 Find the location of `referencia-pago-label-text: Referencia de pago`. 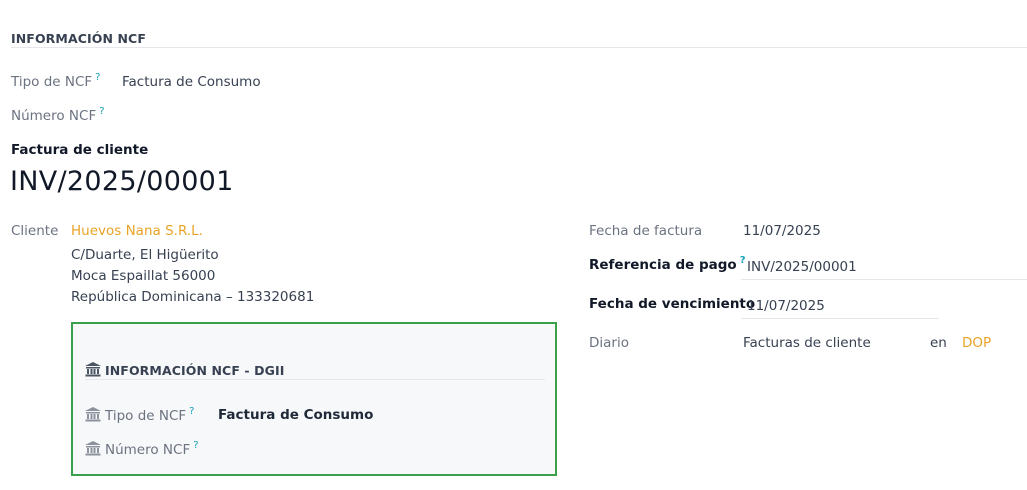

referencia-pago-label-text: Referencia de pago is located at coordinates (663, 265).